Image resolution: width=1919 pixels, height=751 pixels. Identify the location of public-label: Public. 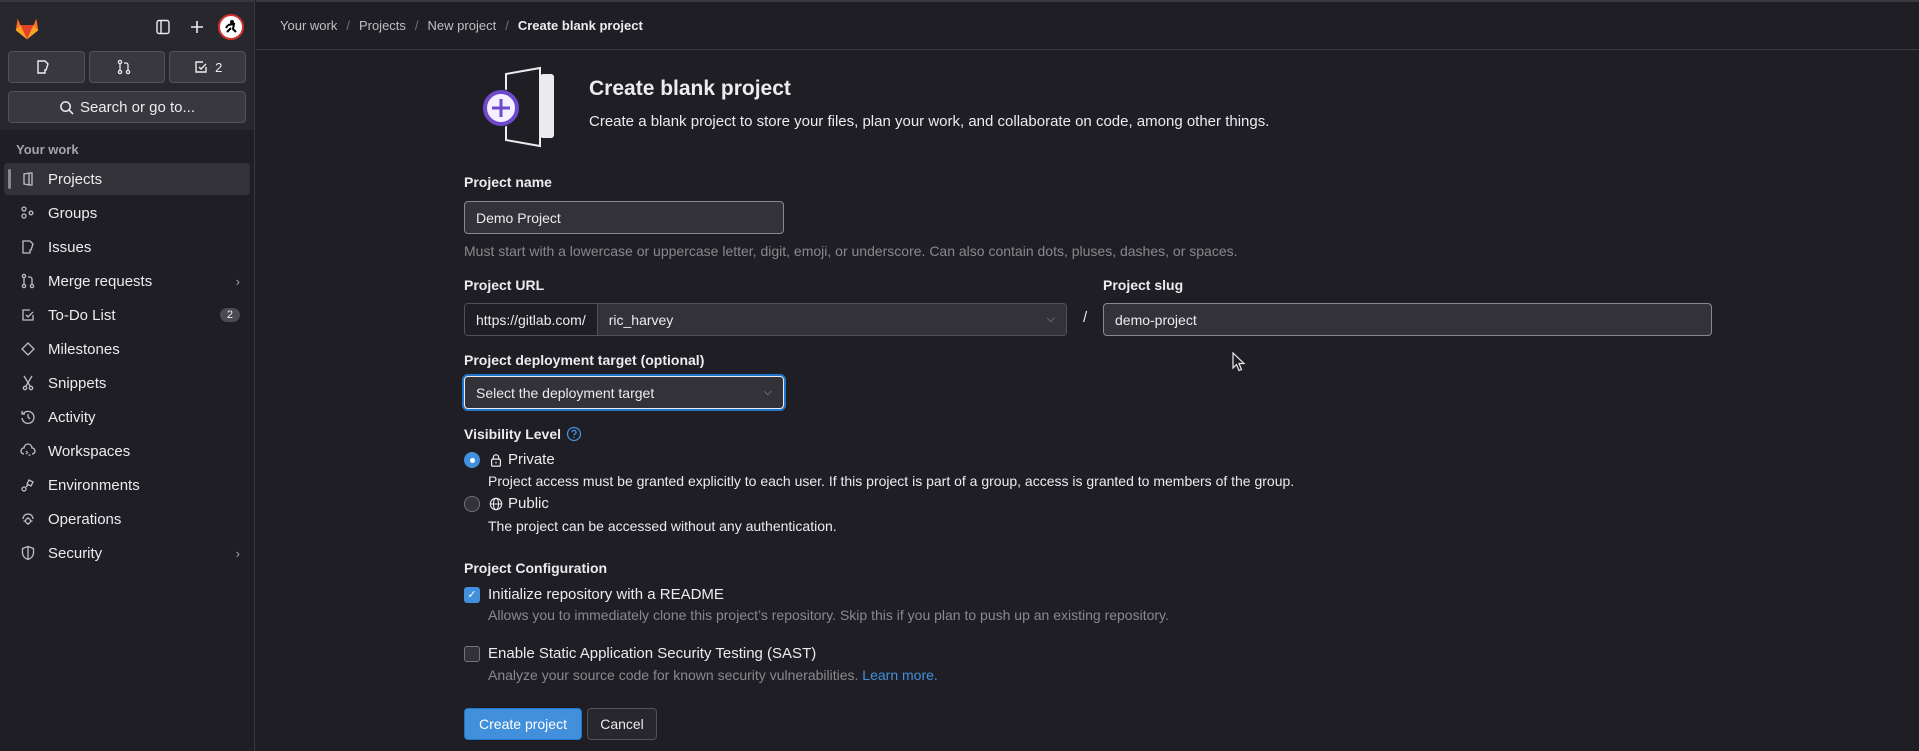
(528, 503).